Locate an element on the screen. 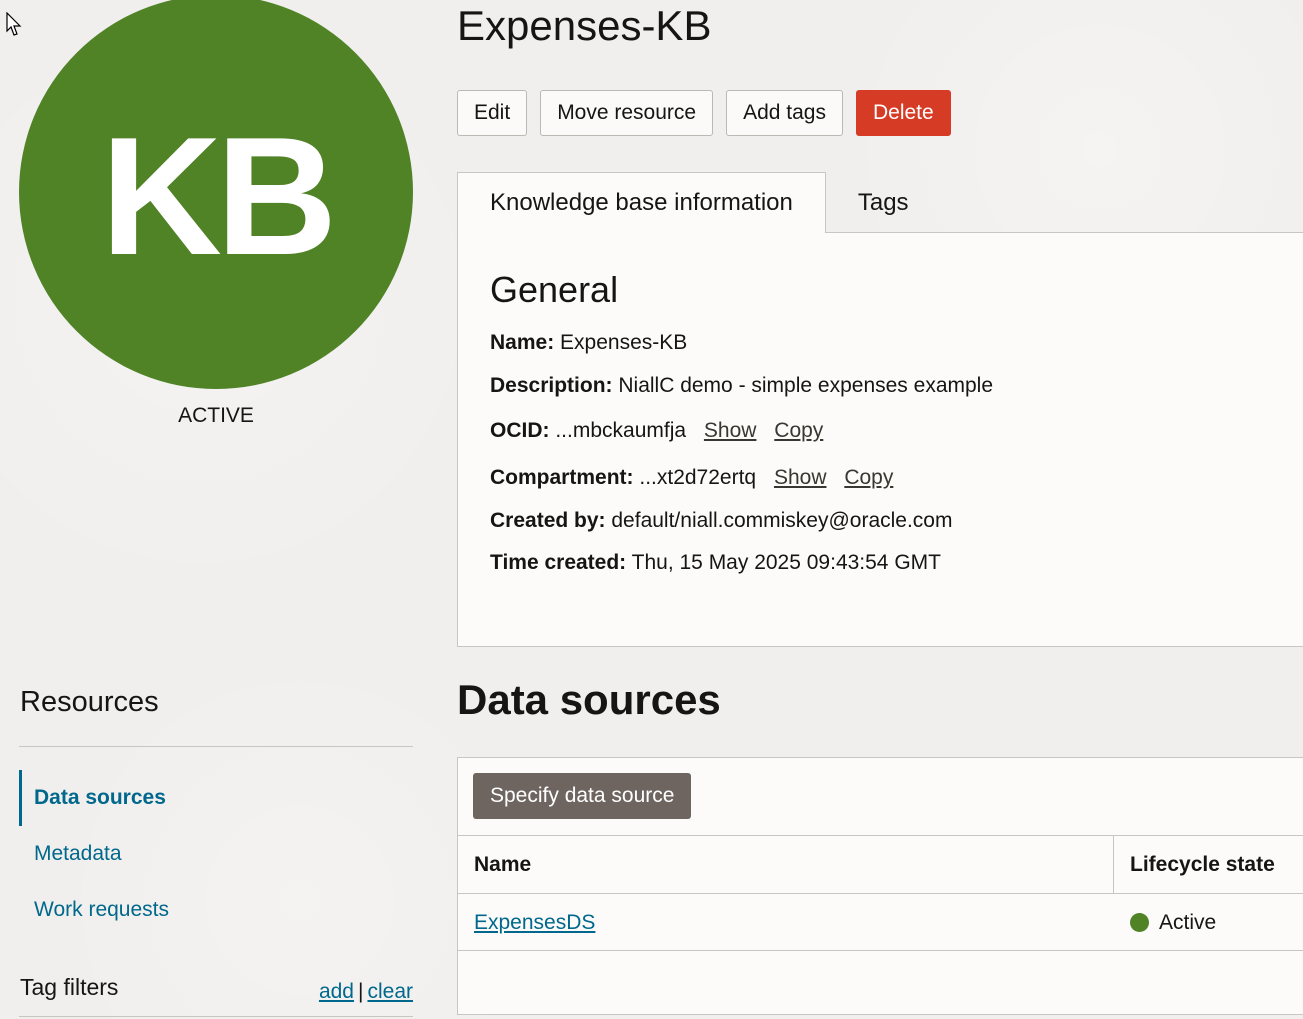 Image resolution: width=1303 pixels, height=1019 pixels. data-source-name-cell: ExpensesDS is located at coordinates (534, 922).